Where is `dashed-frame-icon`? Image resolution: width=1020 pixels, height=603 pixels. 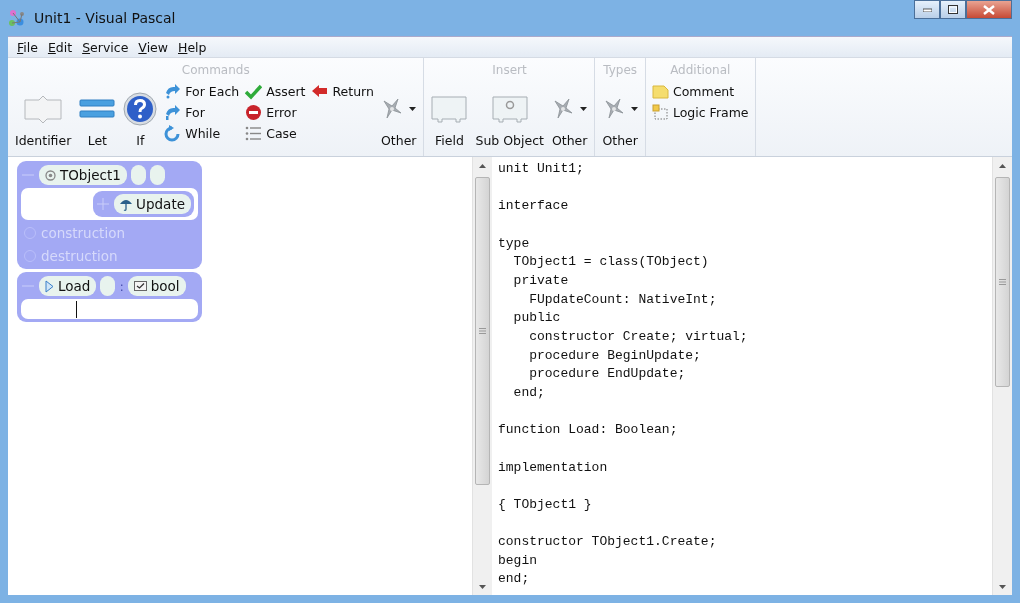 dashed-frame-icon is located at coordinates (660, 112).